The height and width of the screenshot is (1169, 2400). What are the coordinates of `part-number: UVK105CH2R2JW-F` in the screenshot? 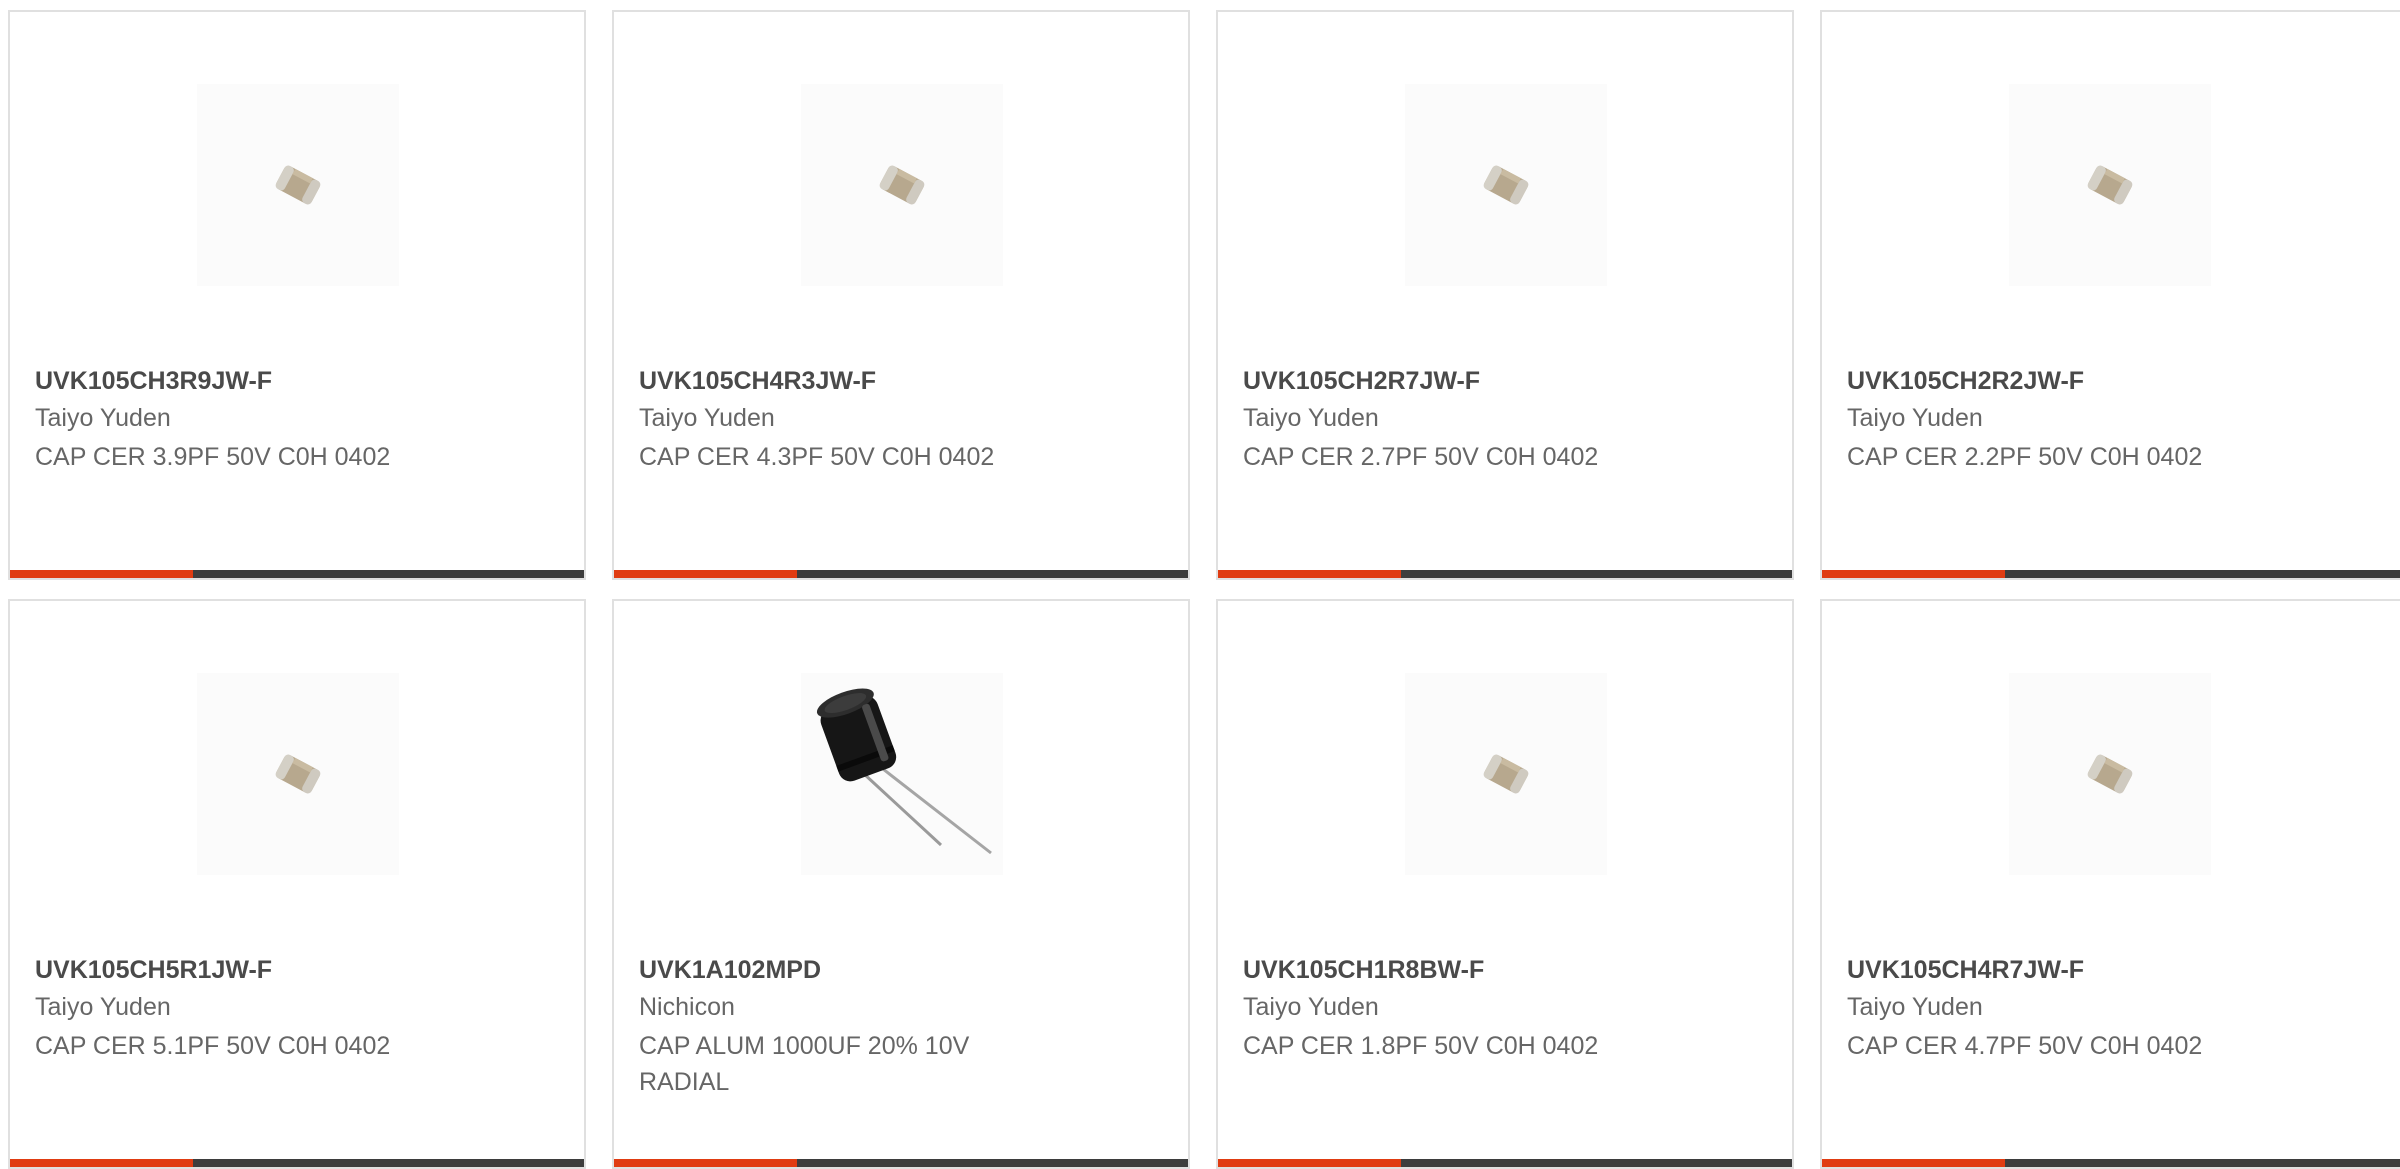 It's located at (1965, 381).